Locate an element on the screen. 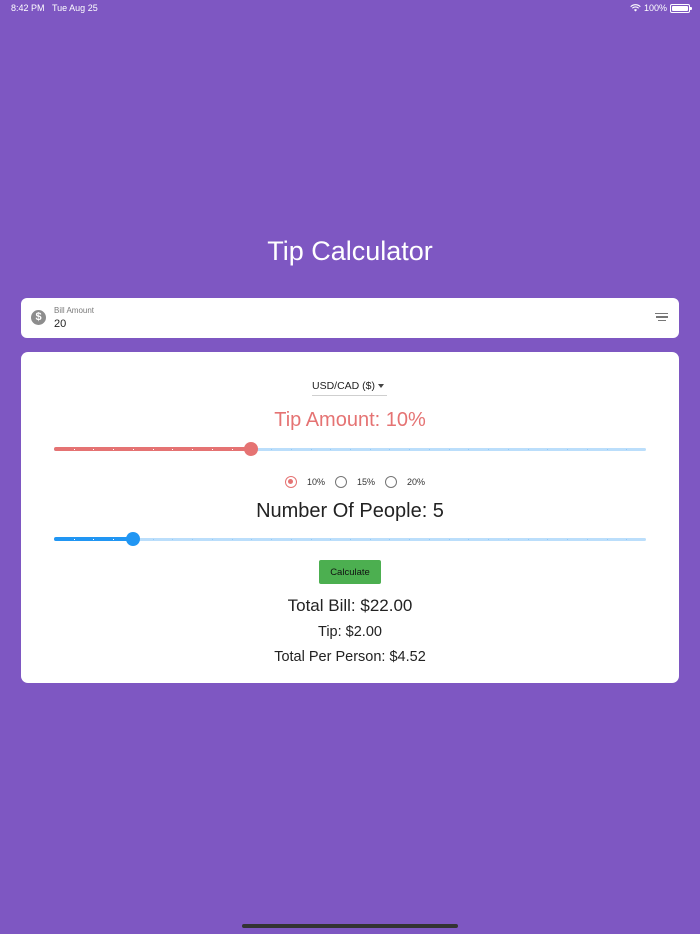 This screenshot has height=934, width=700. tip-amount-title: Tip Amount: 10% is located at coordinates (350, 420).